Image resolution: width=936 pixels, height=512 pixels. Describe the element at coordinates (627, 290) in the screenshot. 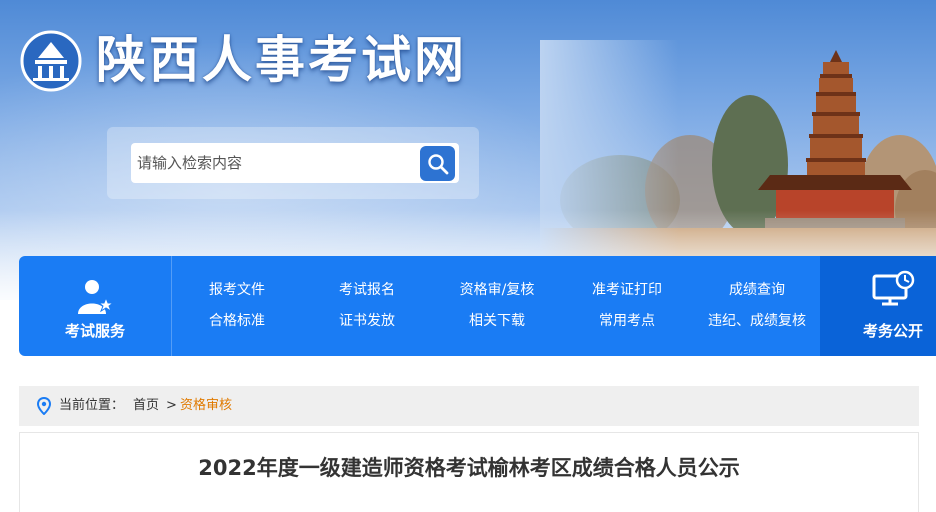

I see `nav-link-zhunkaozheng: 准考证打印` at that location.